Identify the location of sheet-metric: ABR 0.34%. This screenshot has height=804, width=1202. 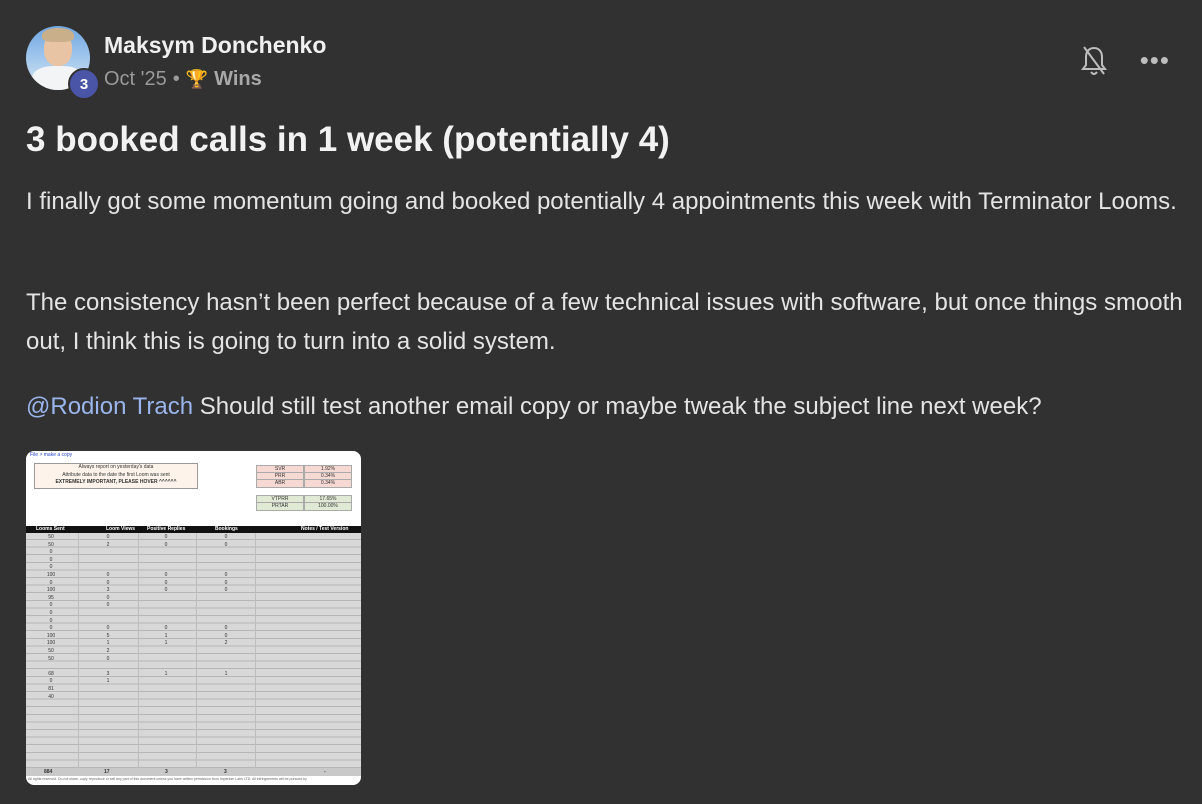
(304, 483).